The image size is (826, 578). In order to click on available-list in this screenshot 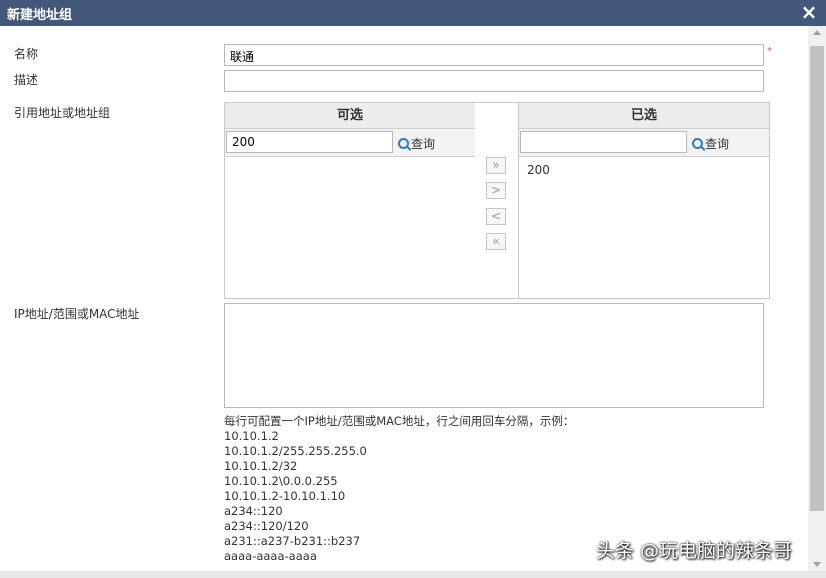, I will do `click(350, 228)`.